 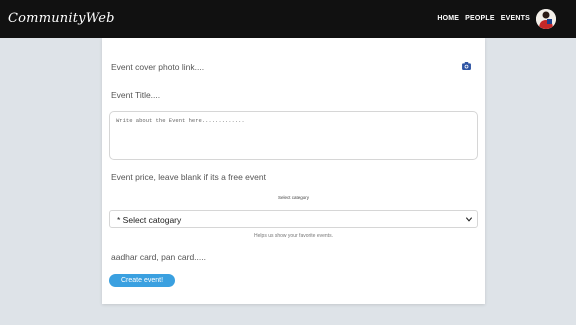 I want to click on nav-link-events: EVENTS, so click(x=515, y=18).